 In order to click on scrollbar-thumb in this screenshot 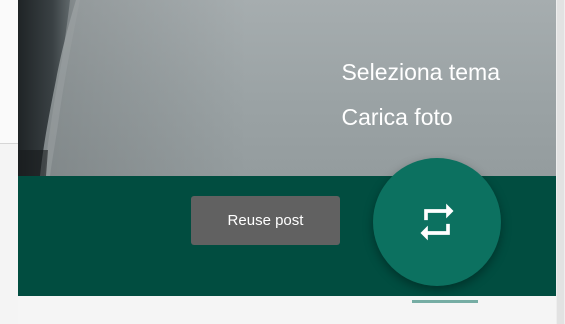, I will do `click(560, 162)`.